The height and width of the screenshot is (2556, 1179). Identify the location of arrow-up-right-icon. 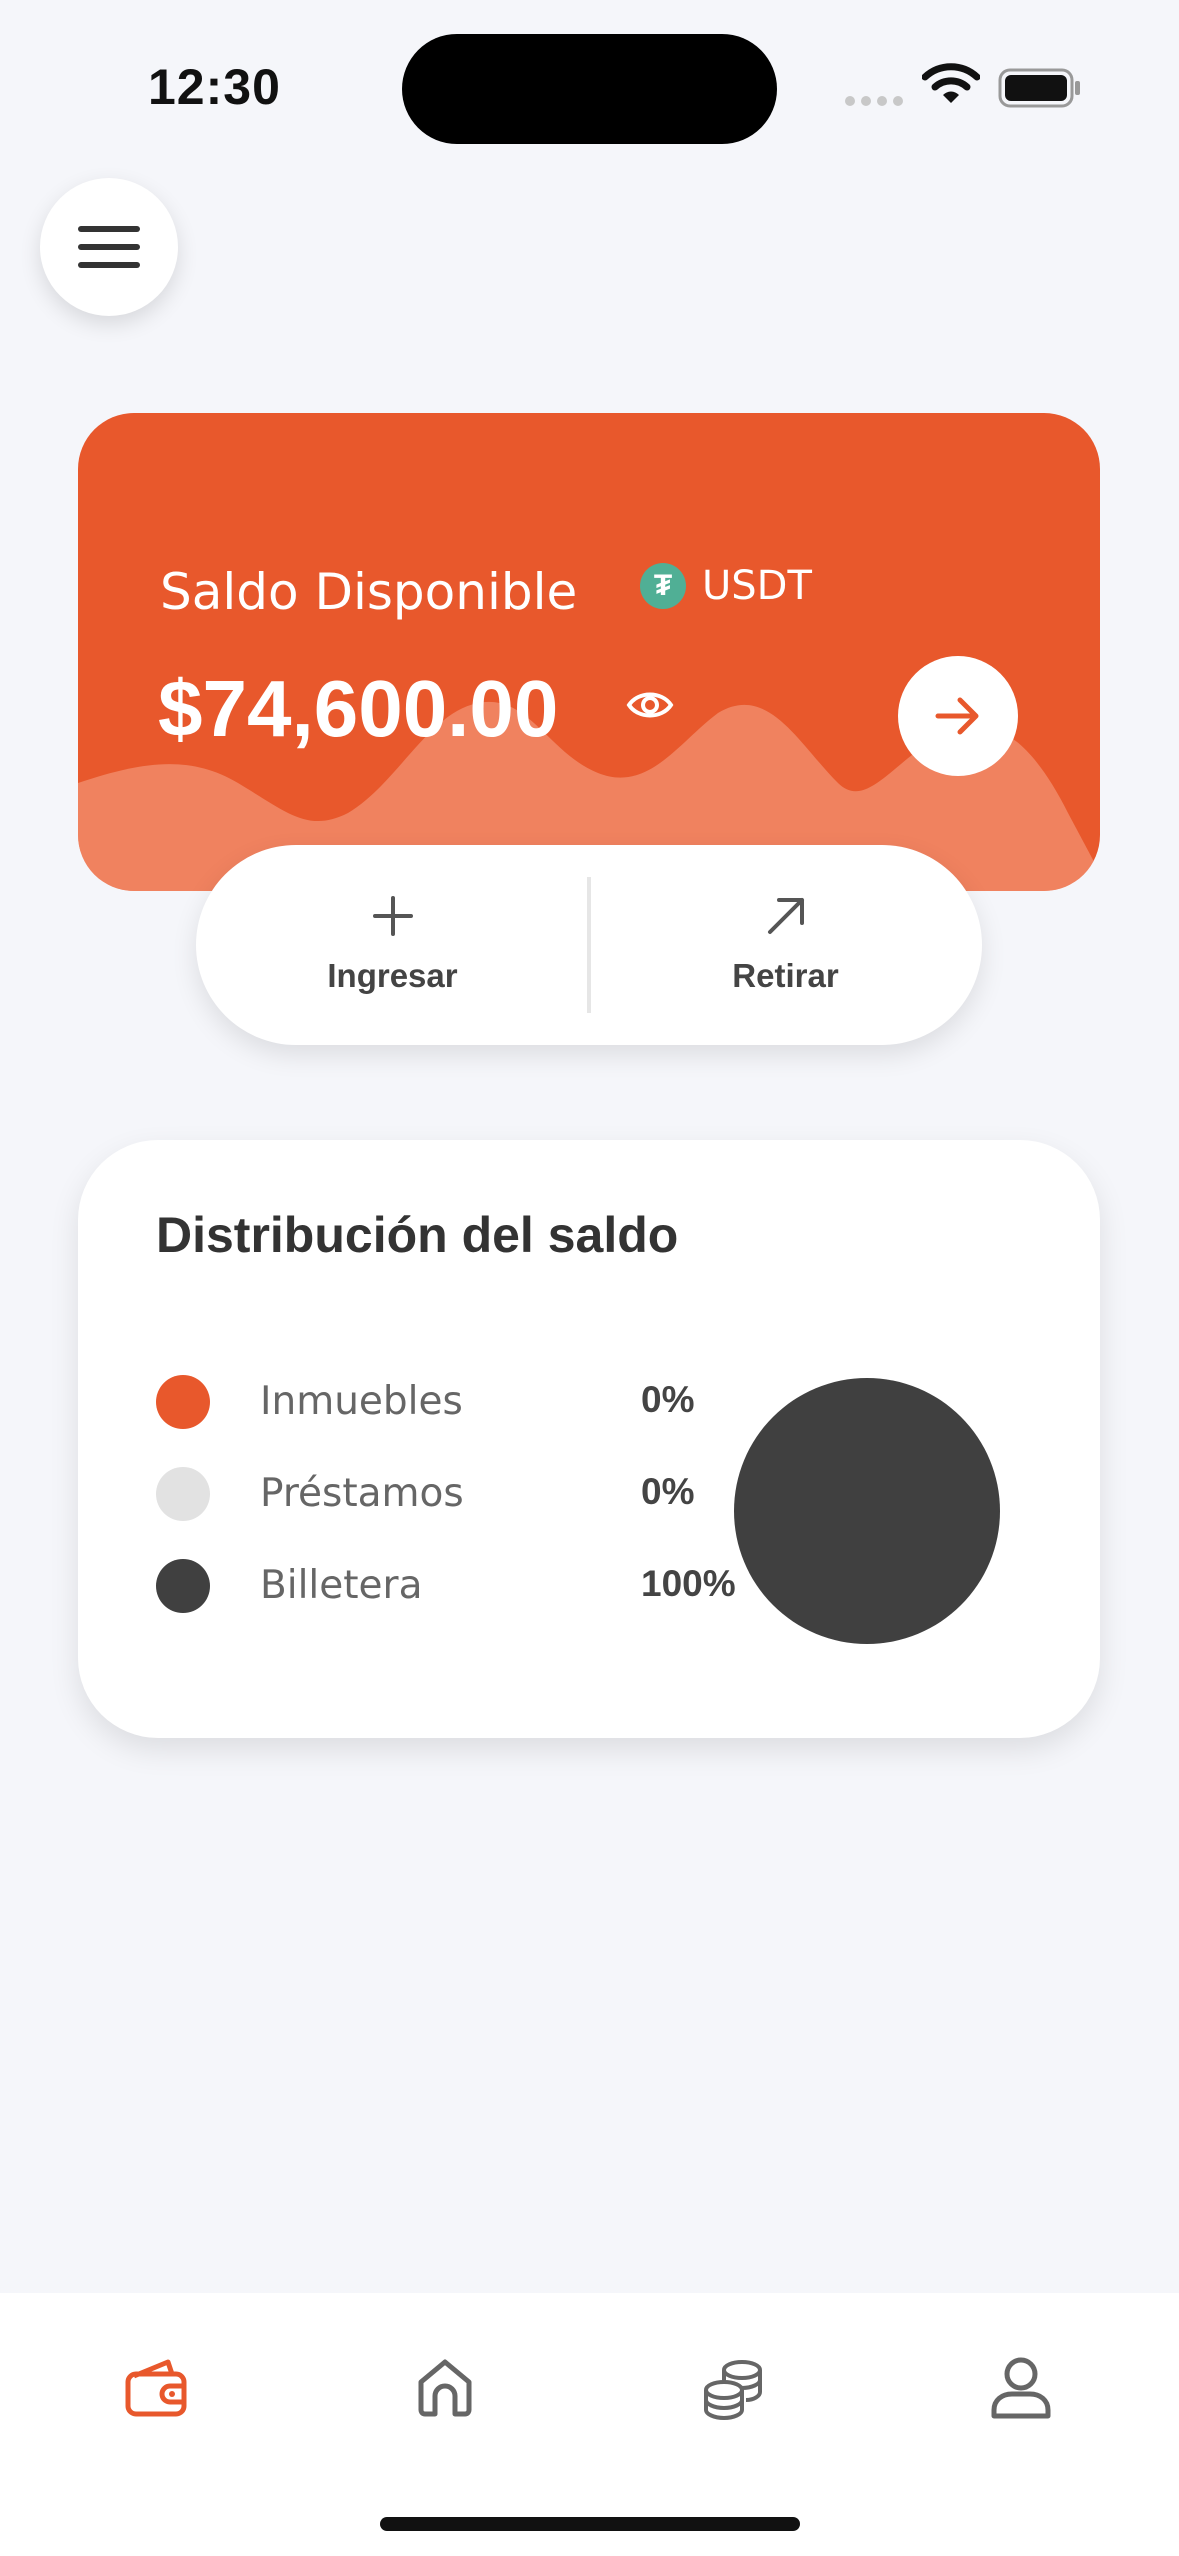
(785, 916).